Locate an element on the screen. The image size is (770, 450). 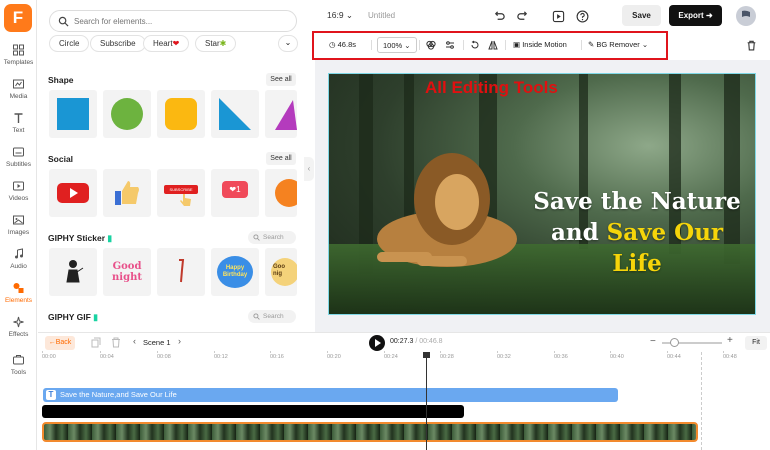
duplicate-icon is located at coordinates (96, 342).